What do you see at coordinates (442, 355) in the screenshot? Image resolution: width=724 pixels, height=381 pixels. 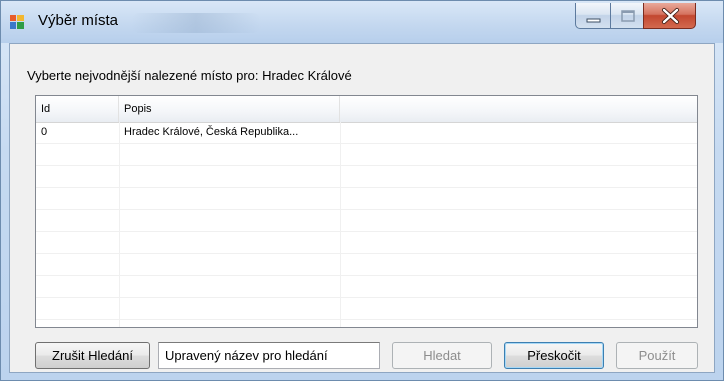 I see `search-button: Hledat` at bounding box center [442, 355].